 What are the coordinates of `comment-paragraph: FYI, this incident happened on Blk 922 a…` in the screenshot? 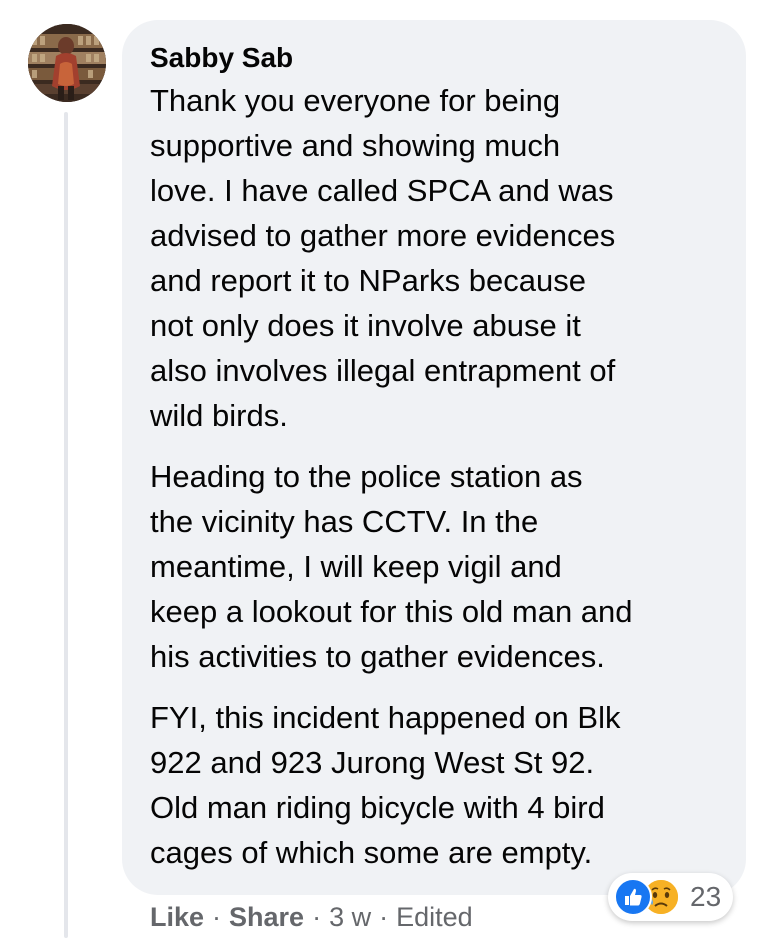 It's located at (385, 785).